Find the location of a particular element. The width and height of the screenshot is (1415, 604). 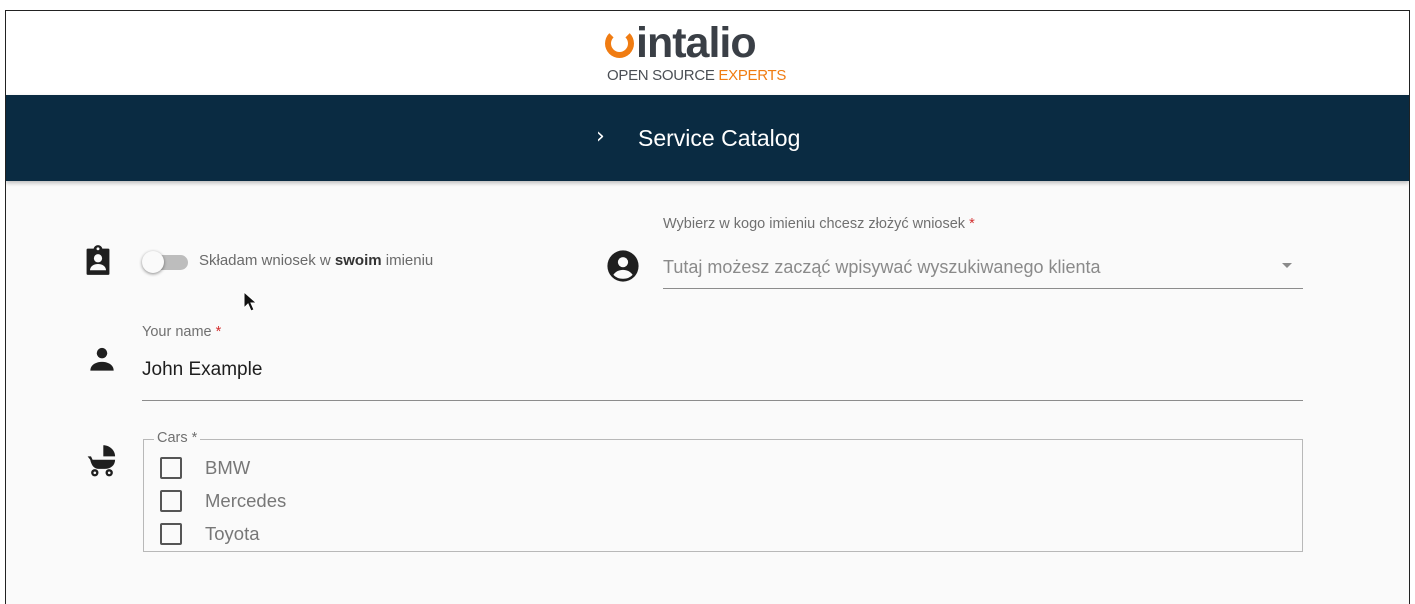

checkbox-toyota: Toyota is located at coordinates (310, 534).